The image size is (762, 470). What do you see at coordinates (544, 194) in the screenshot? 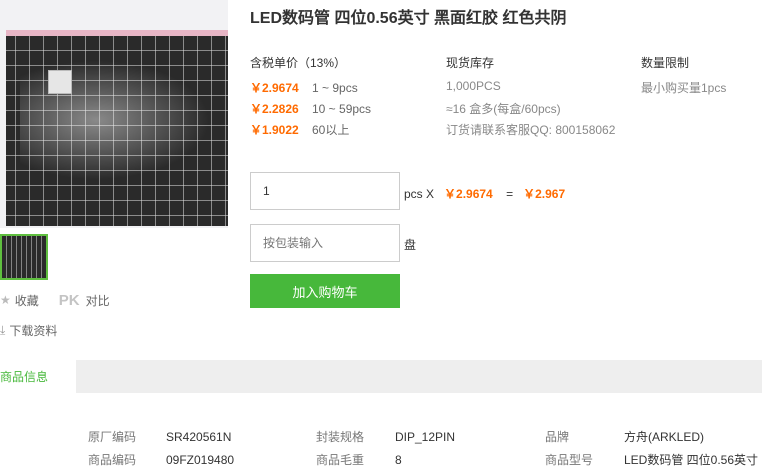
I see `total-price: ￥2.967` at bounding box center [544, 194].